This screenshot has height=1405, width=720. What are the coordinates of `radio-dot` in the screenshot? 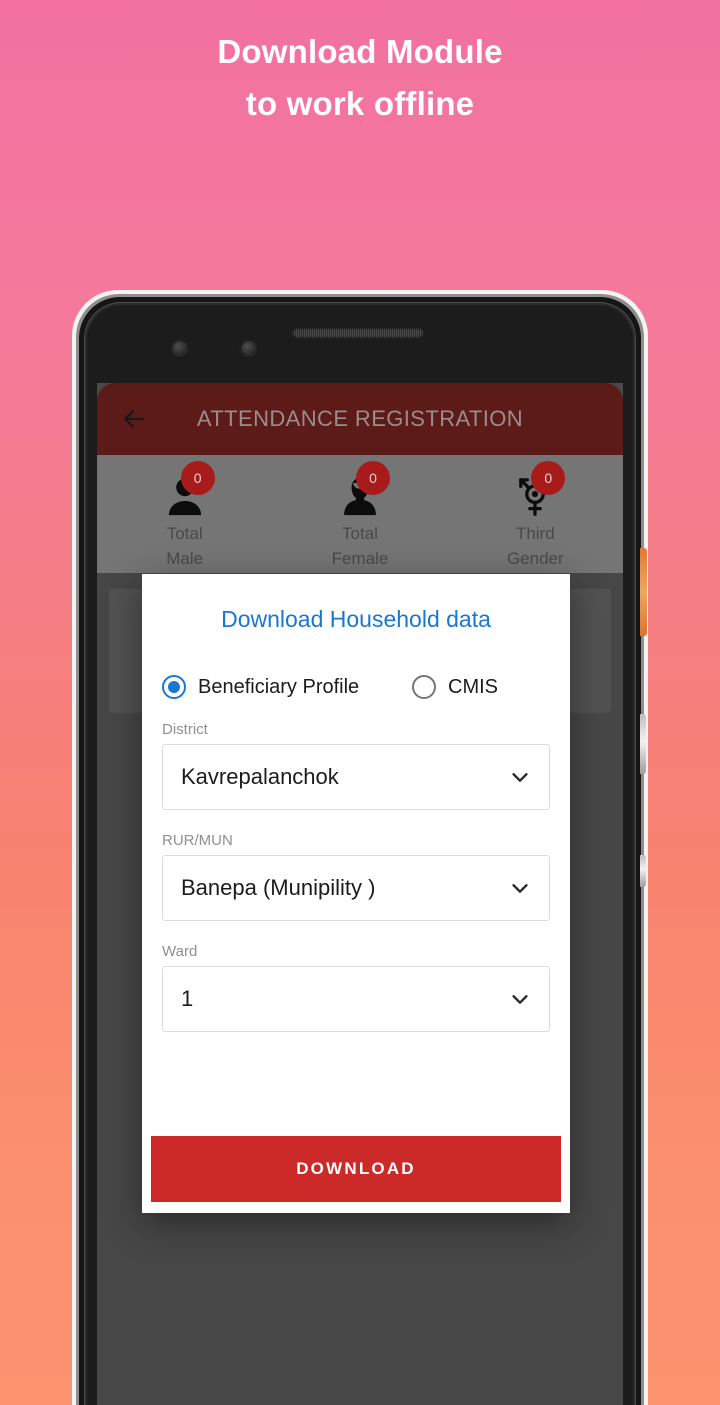 It's located at (174, 687).